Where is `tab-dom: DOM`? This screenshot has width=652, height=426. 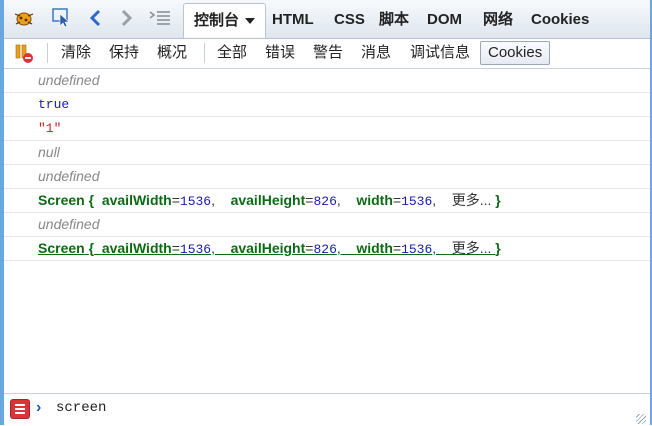
tab-dom: DOM is located at coordinates (444, 20).